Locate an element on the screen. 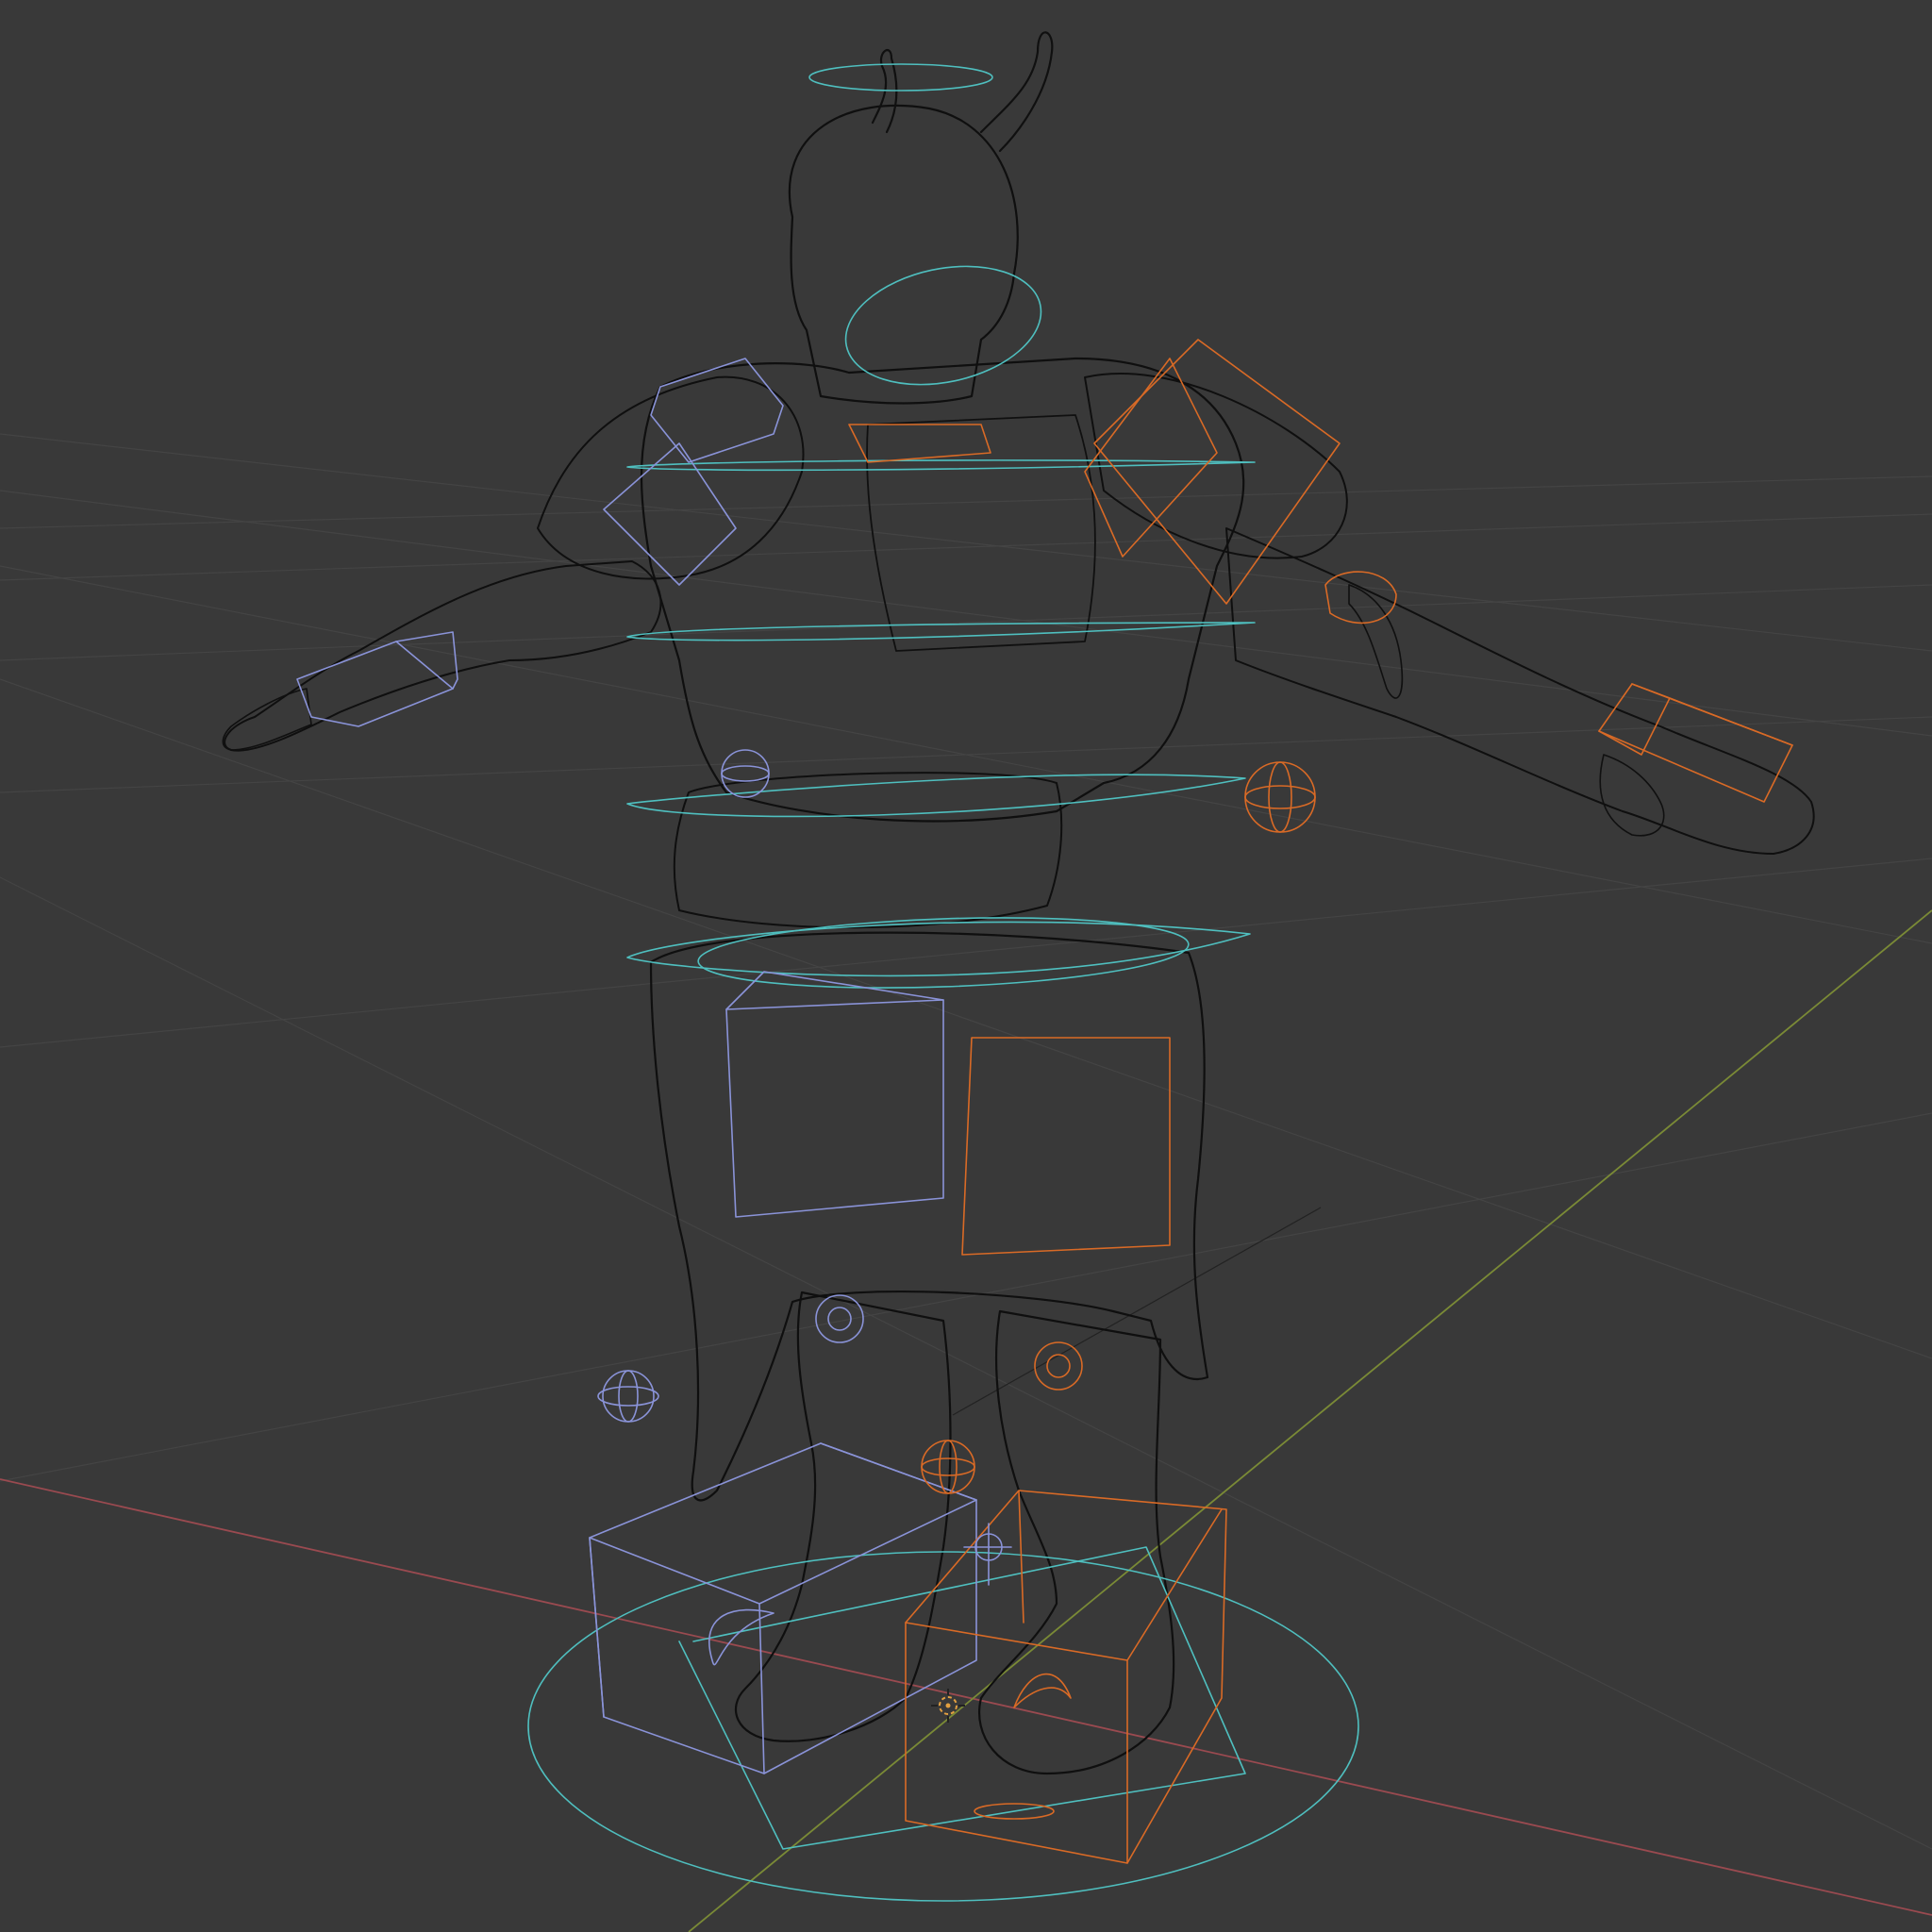 This screenshot has width=1932, height=1932. hip-control-ring is located at coordinates (936, 796).